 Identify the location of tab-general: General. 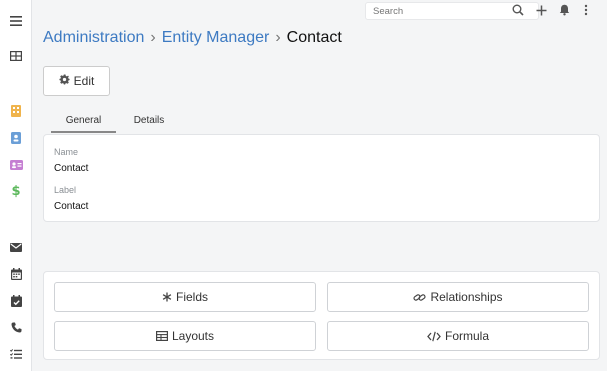
(83, 122).